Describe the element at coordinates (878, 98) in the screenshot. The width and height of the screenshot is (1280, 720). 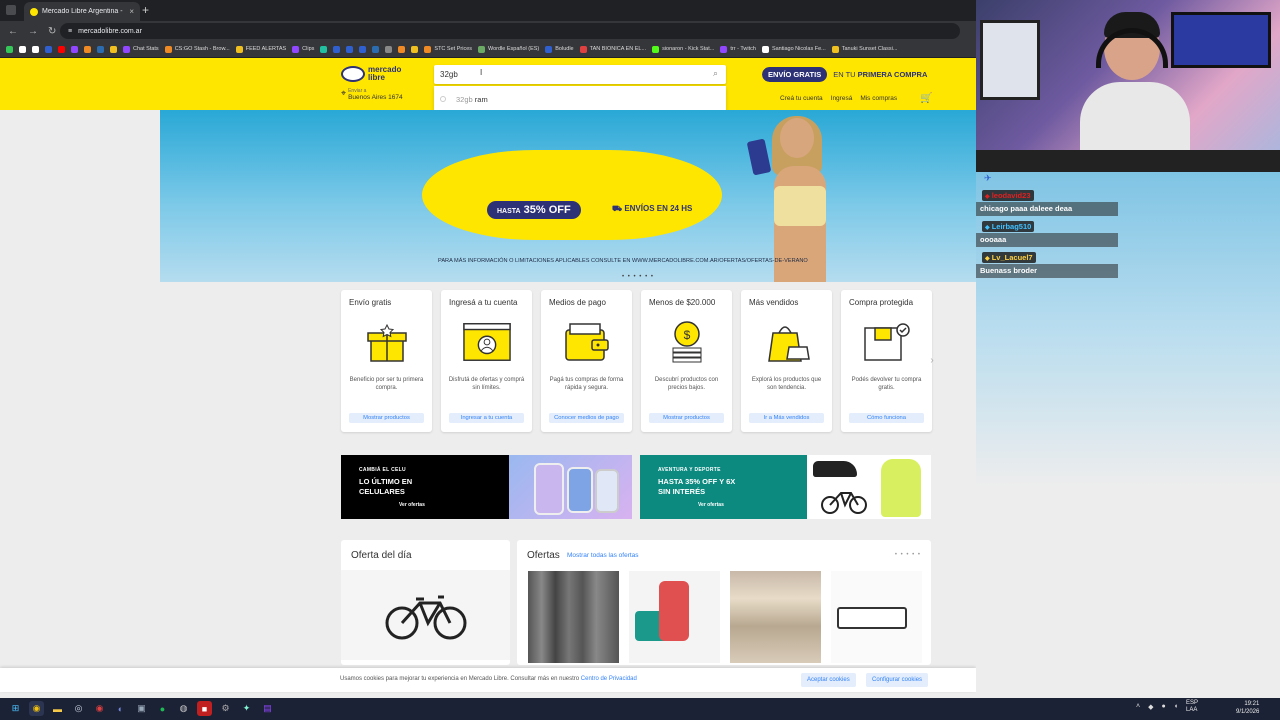
I see `my-purchases-link: Mis compras` at that location.